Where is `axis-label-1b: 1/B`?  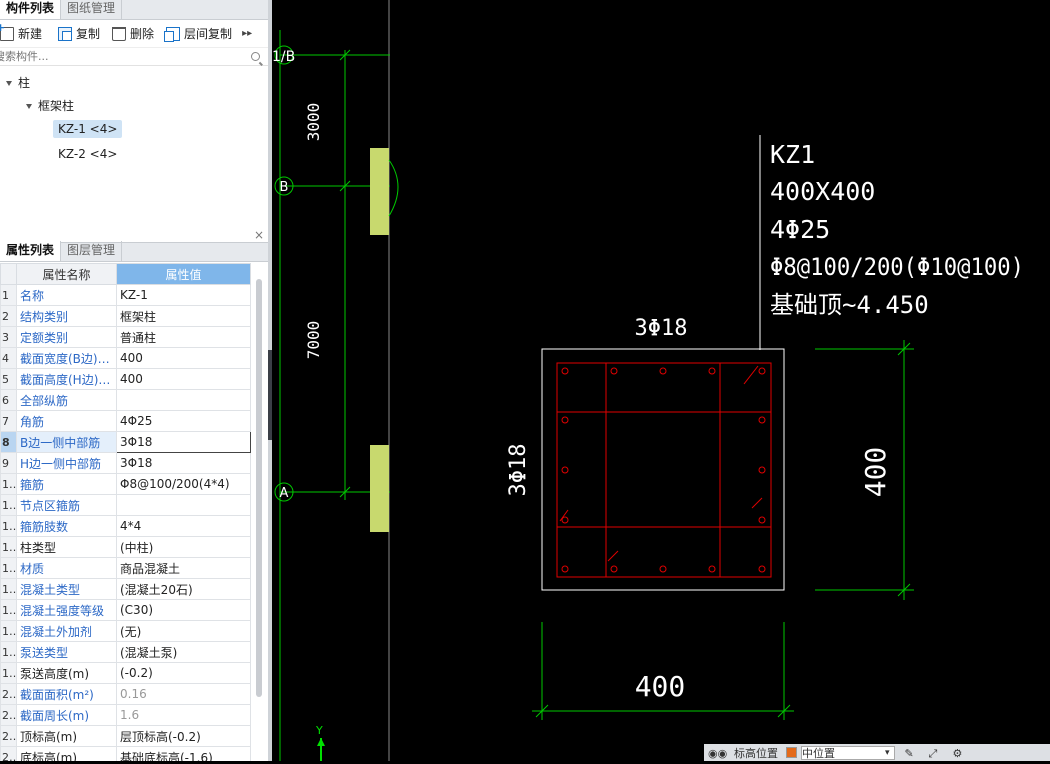
axis-label-1b: 1/B is located at coordinates (283, 57).